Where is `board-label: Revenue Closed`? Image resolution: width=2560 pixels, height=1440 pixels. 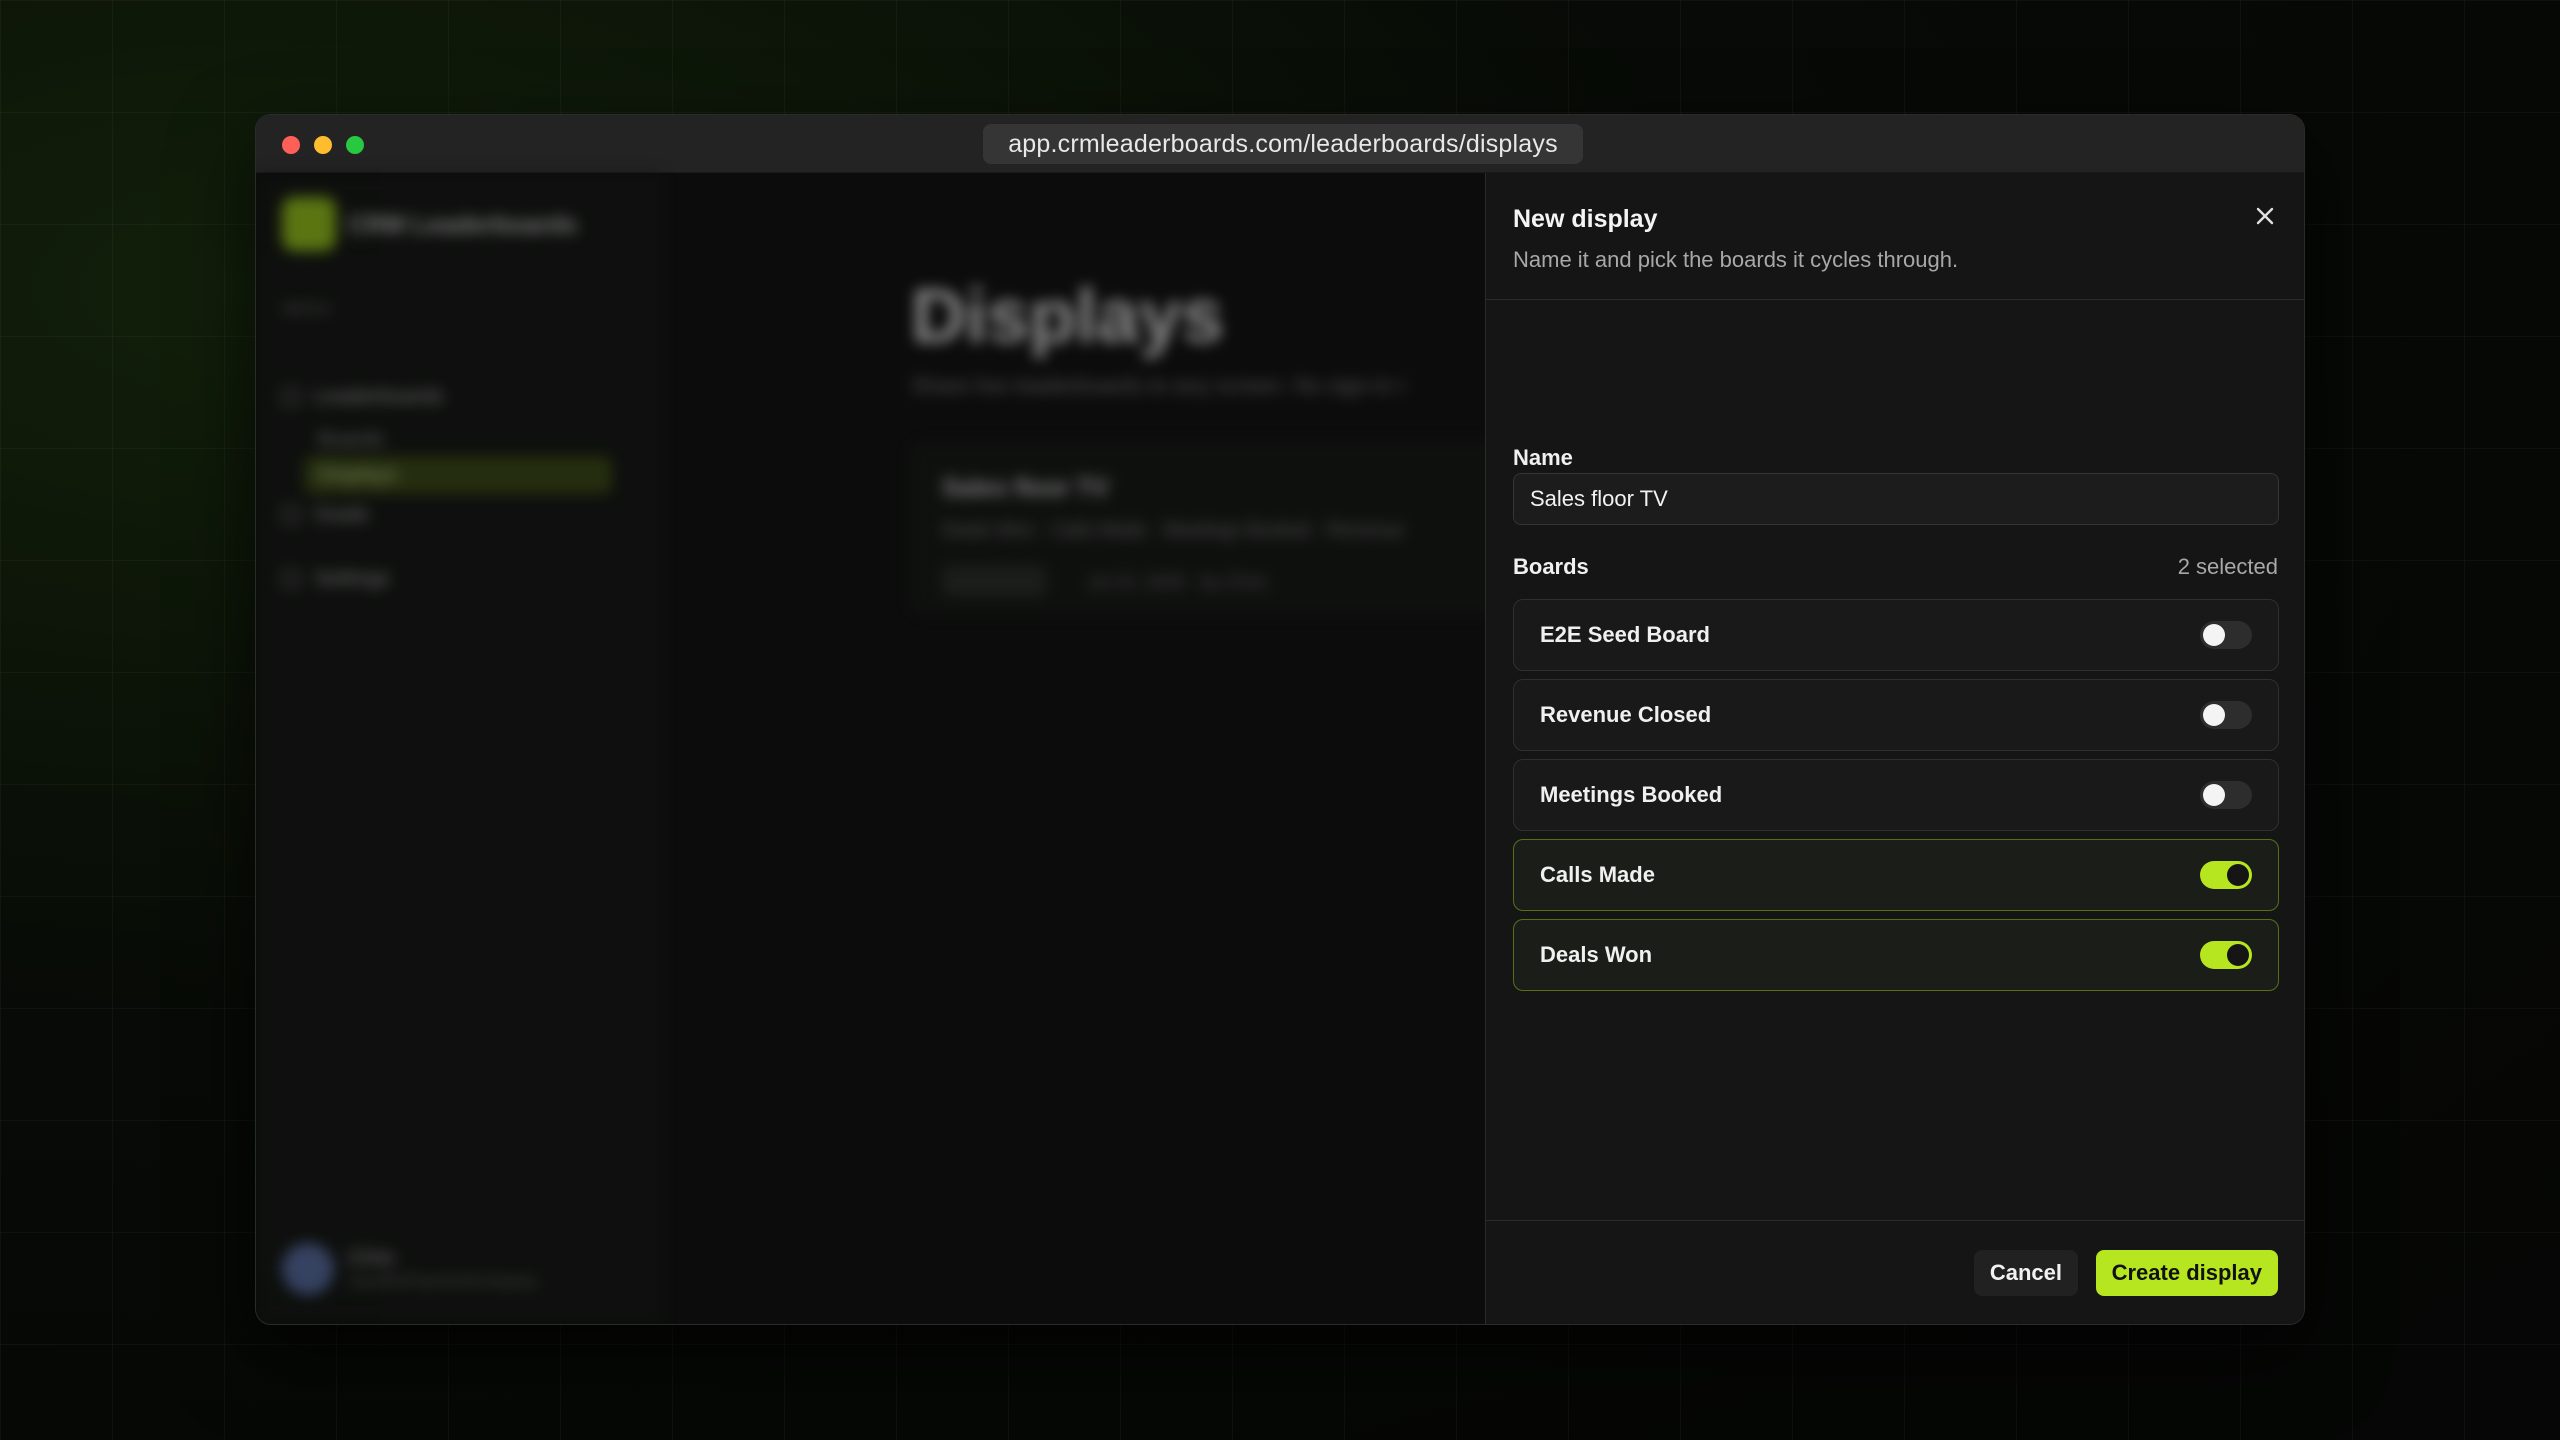
board-label: Revenue Closed is located at coordinates (1626, 714).